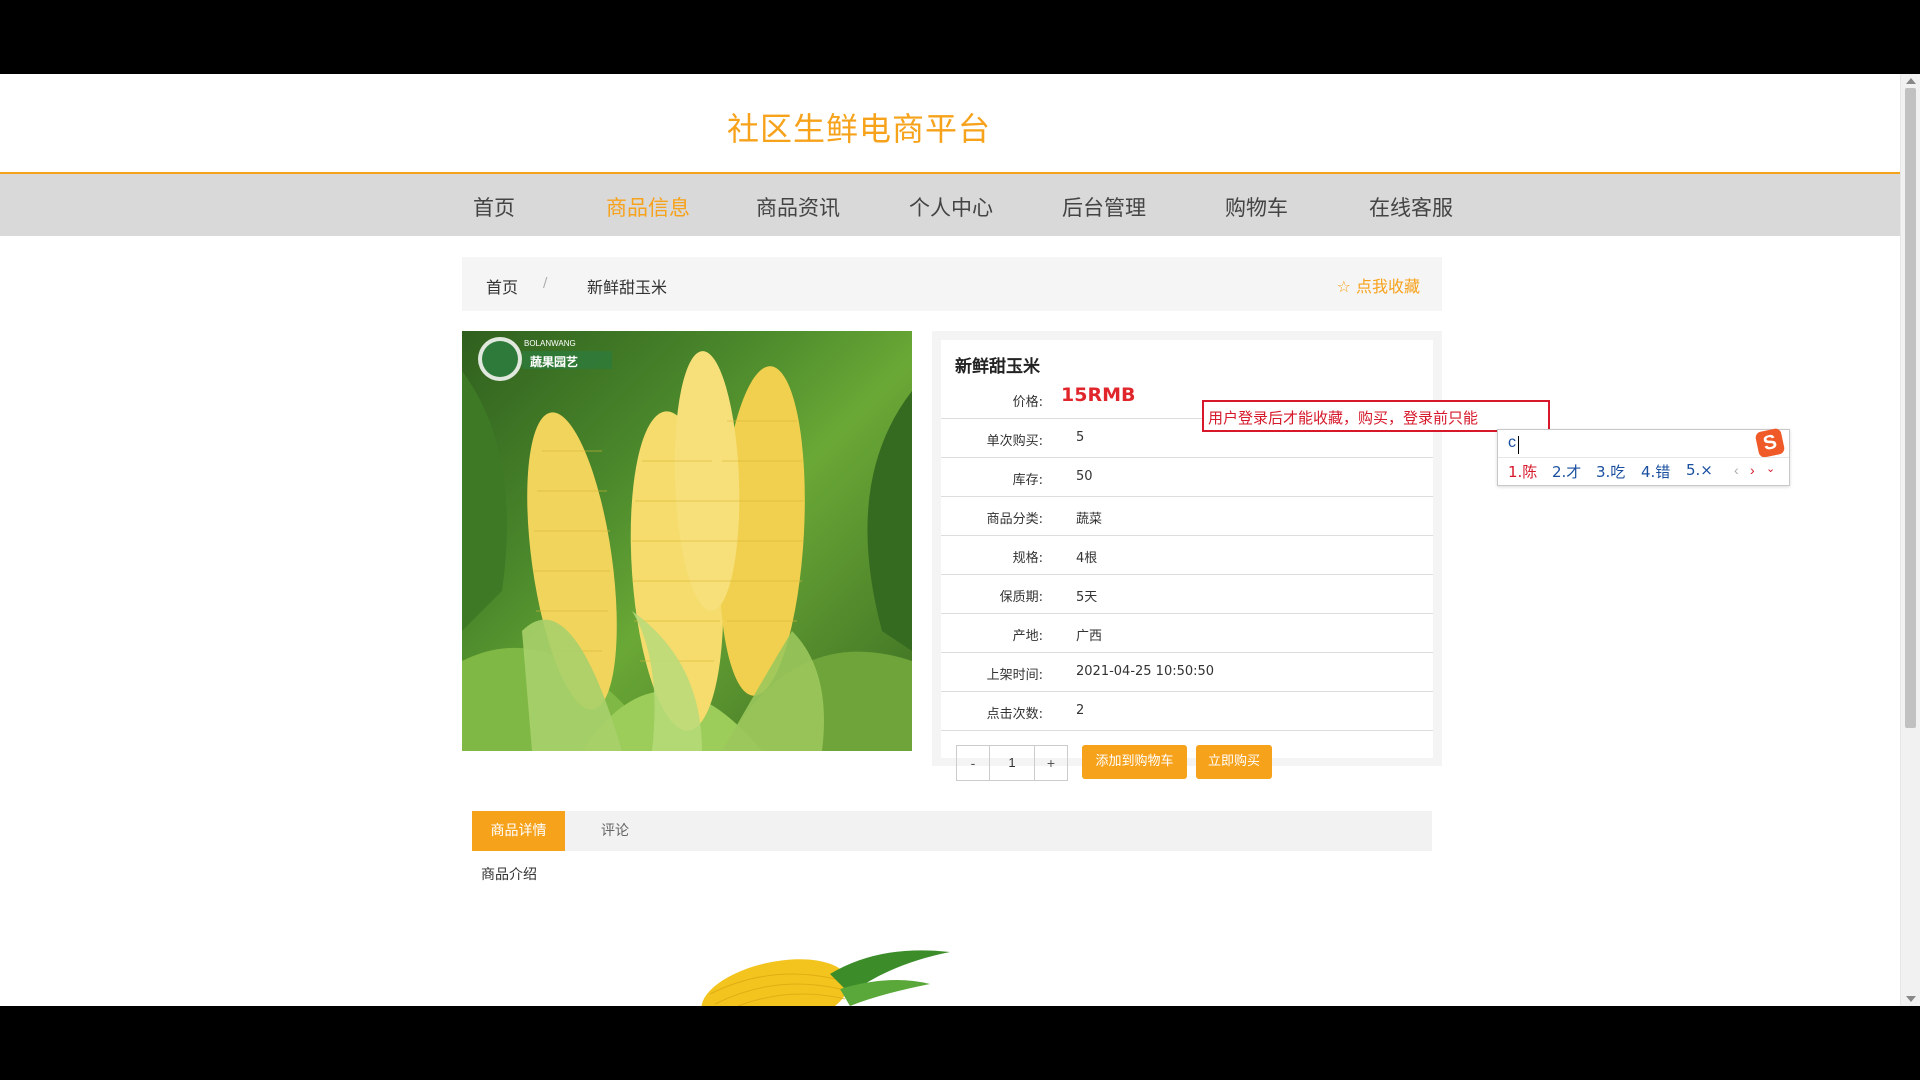 The height and width of the screenshot is (1080, 1920). Describe the element at coordinates (1027, 402) in the screenshot. I see `price-label: 价格:` at that location.